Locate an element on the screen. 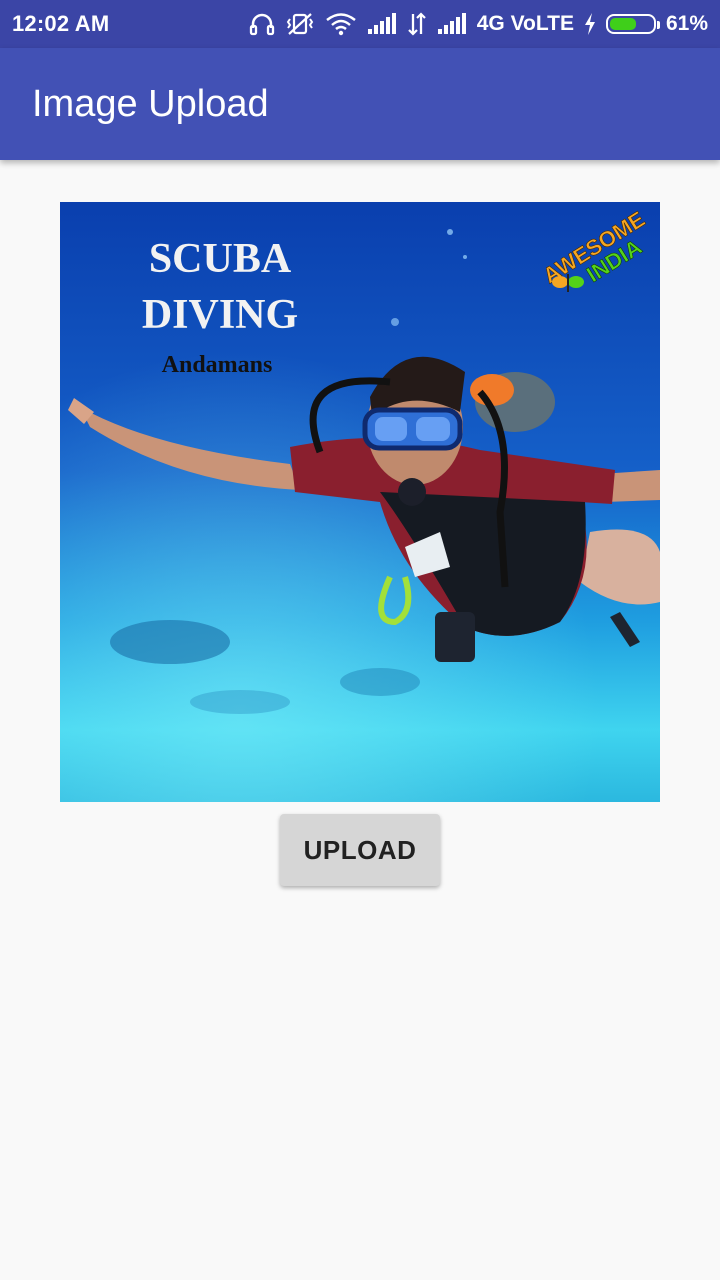 The image size is (720, 1280). photo-title-line2: DIVING is located at coordinates (220, 315).